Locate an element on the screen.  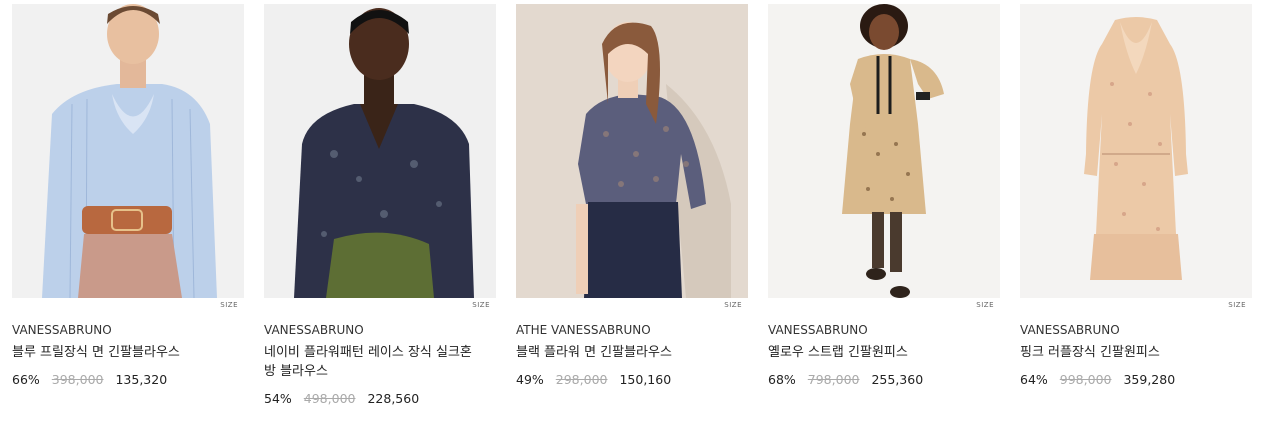
product-name: 핑크 러플장식 긴팔원피스 is located at coordinates (1128, 352).